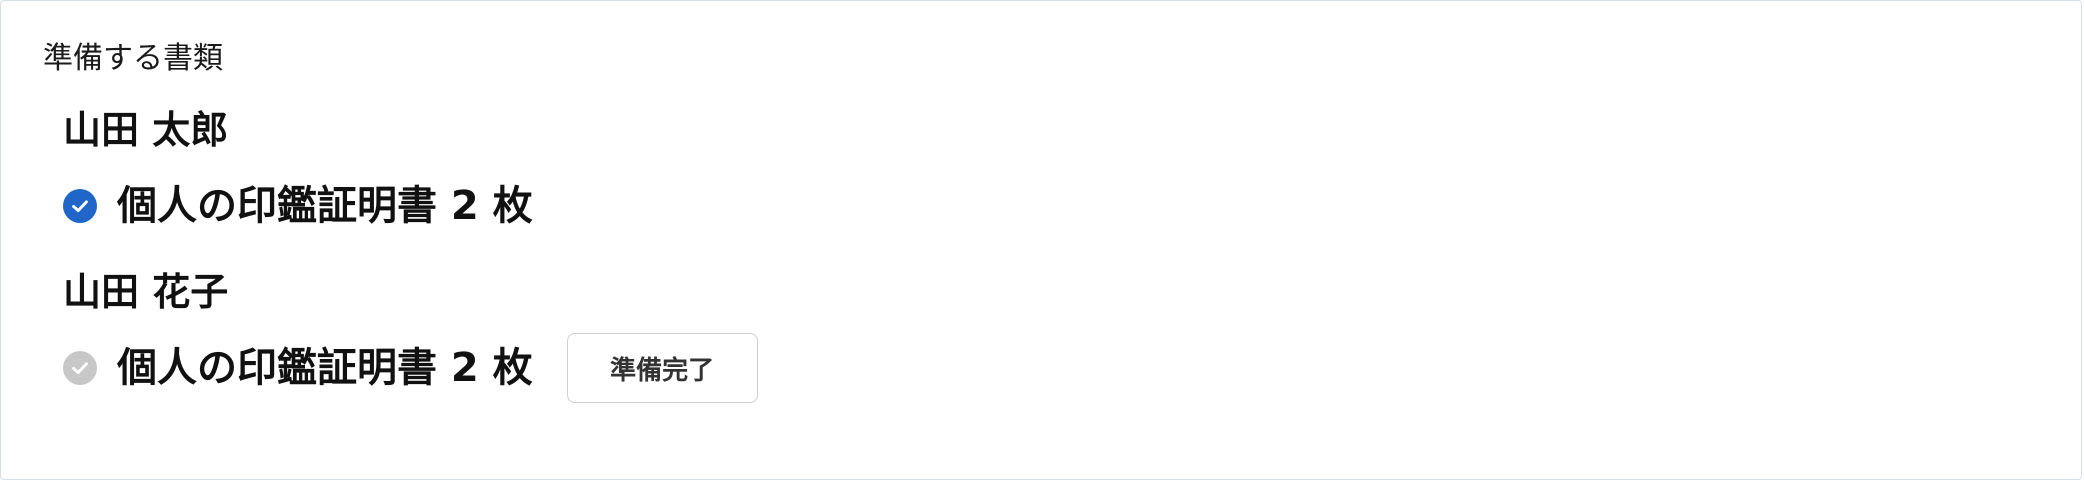 The image size is (2084, 480). Describe the element at coordinates (662, 368) in the screenshot. I see `mark-ready-button: 準備完了` at that location.